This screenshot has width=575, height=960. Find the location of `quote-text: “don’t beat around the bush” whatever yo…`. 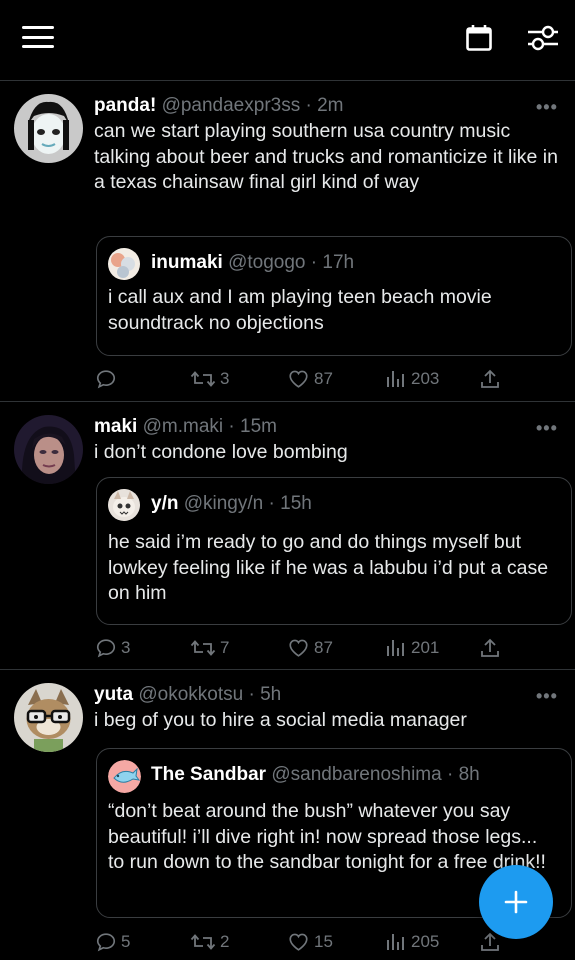

quote-text: “don’t beat around the bush” whatever yo… is located at coordinates (327, 836).